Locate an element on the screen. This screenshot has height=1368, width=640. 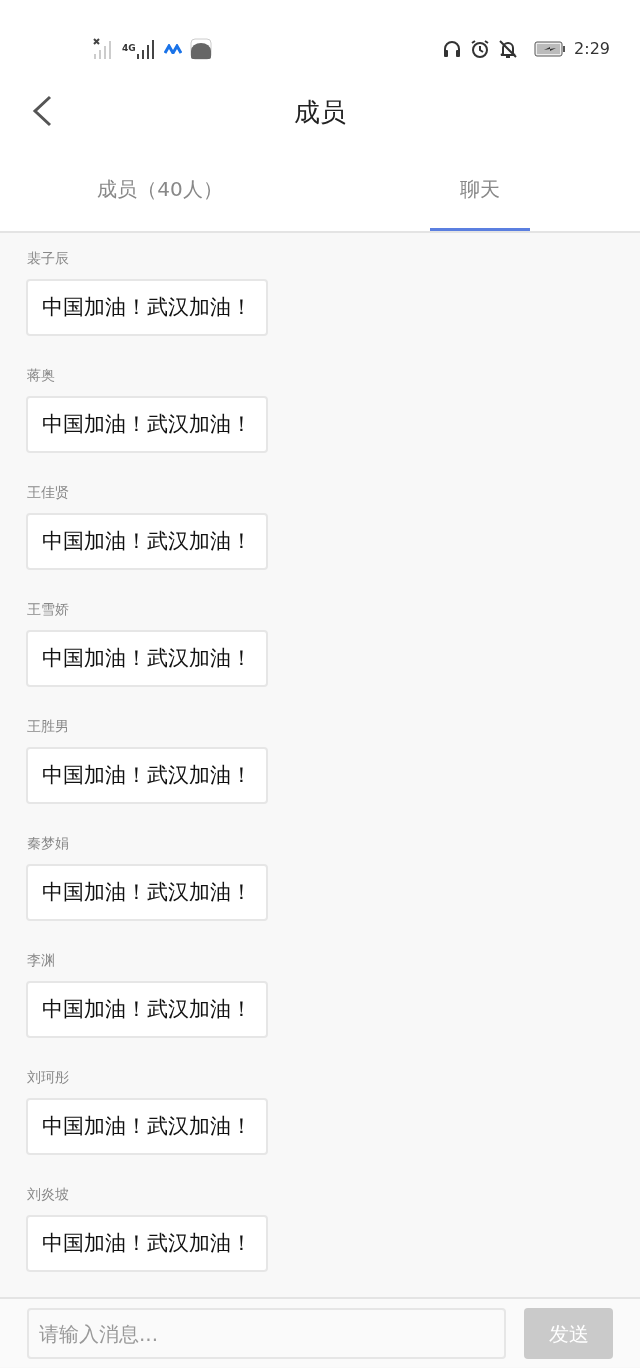
clock-time: 2:29 is located at coordinates (592, 48).